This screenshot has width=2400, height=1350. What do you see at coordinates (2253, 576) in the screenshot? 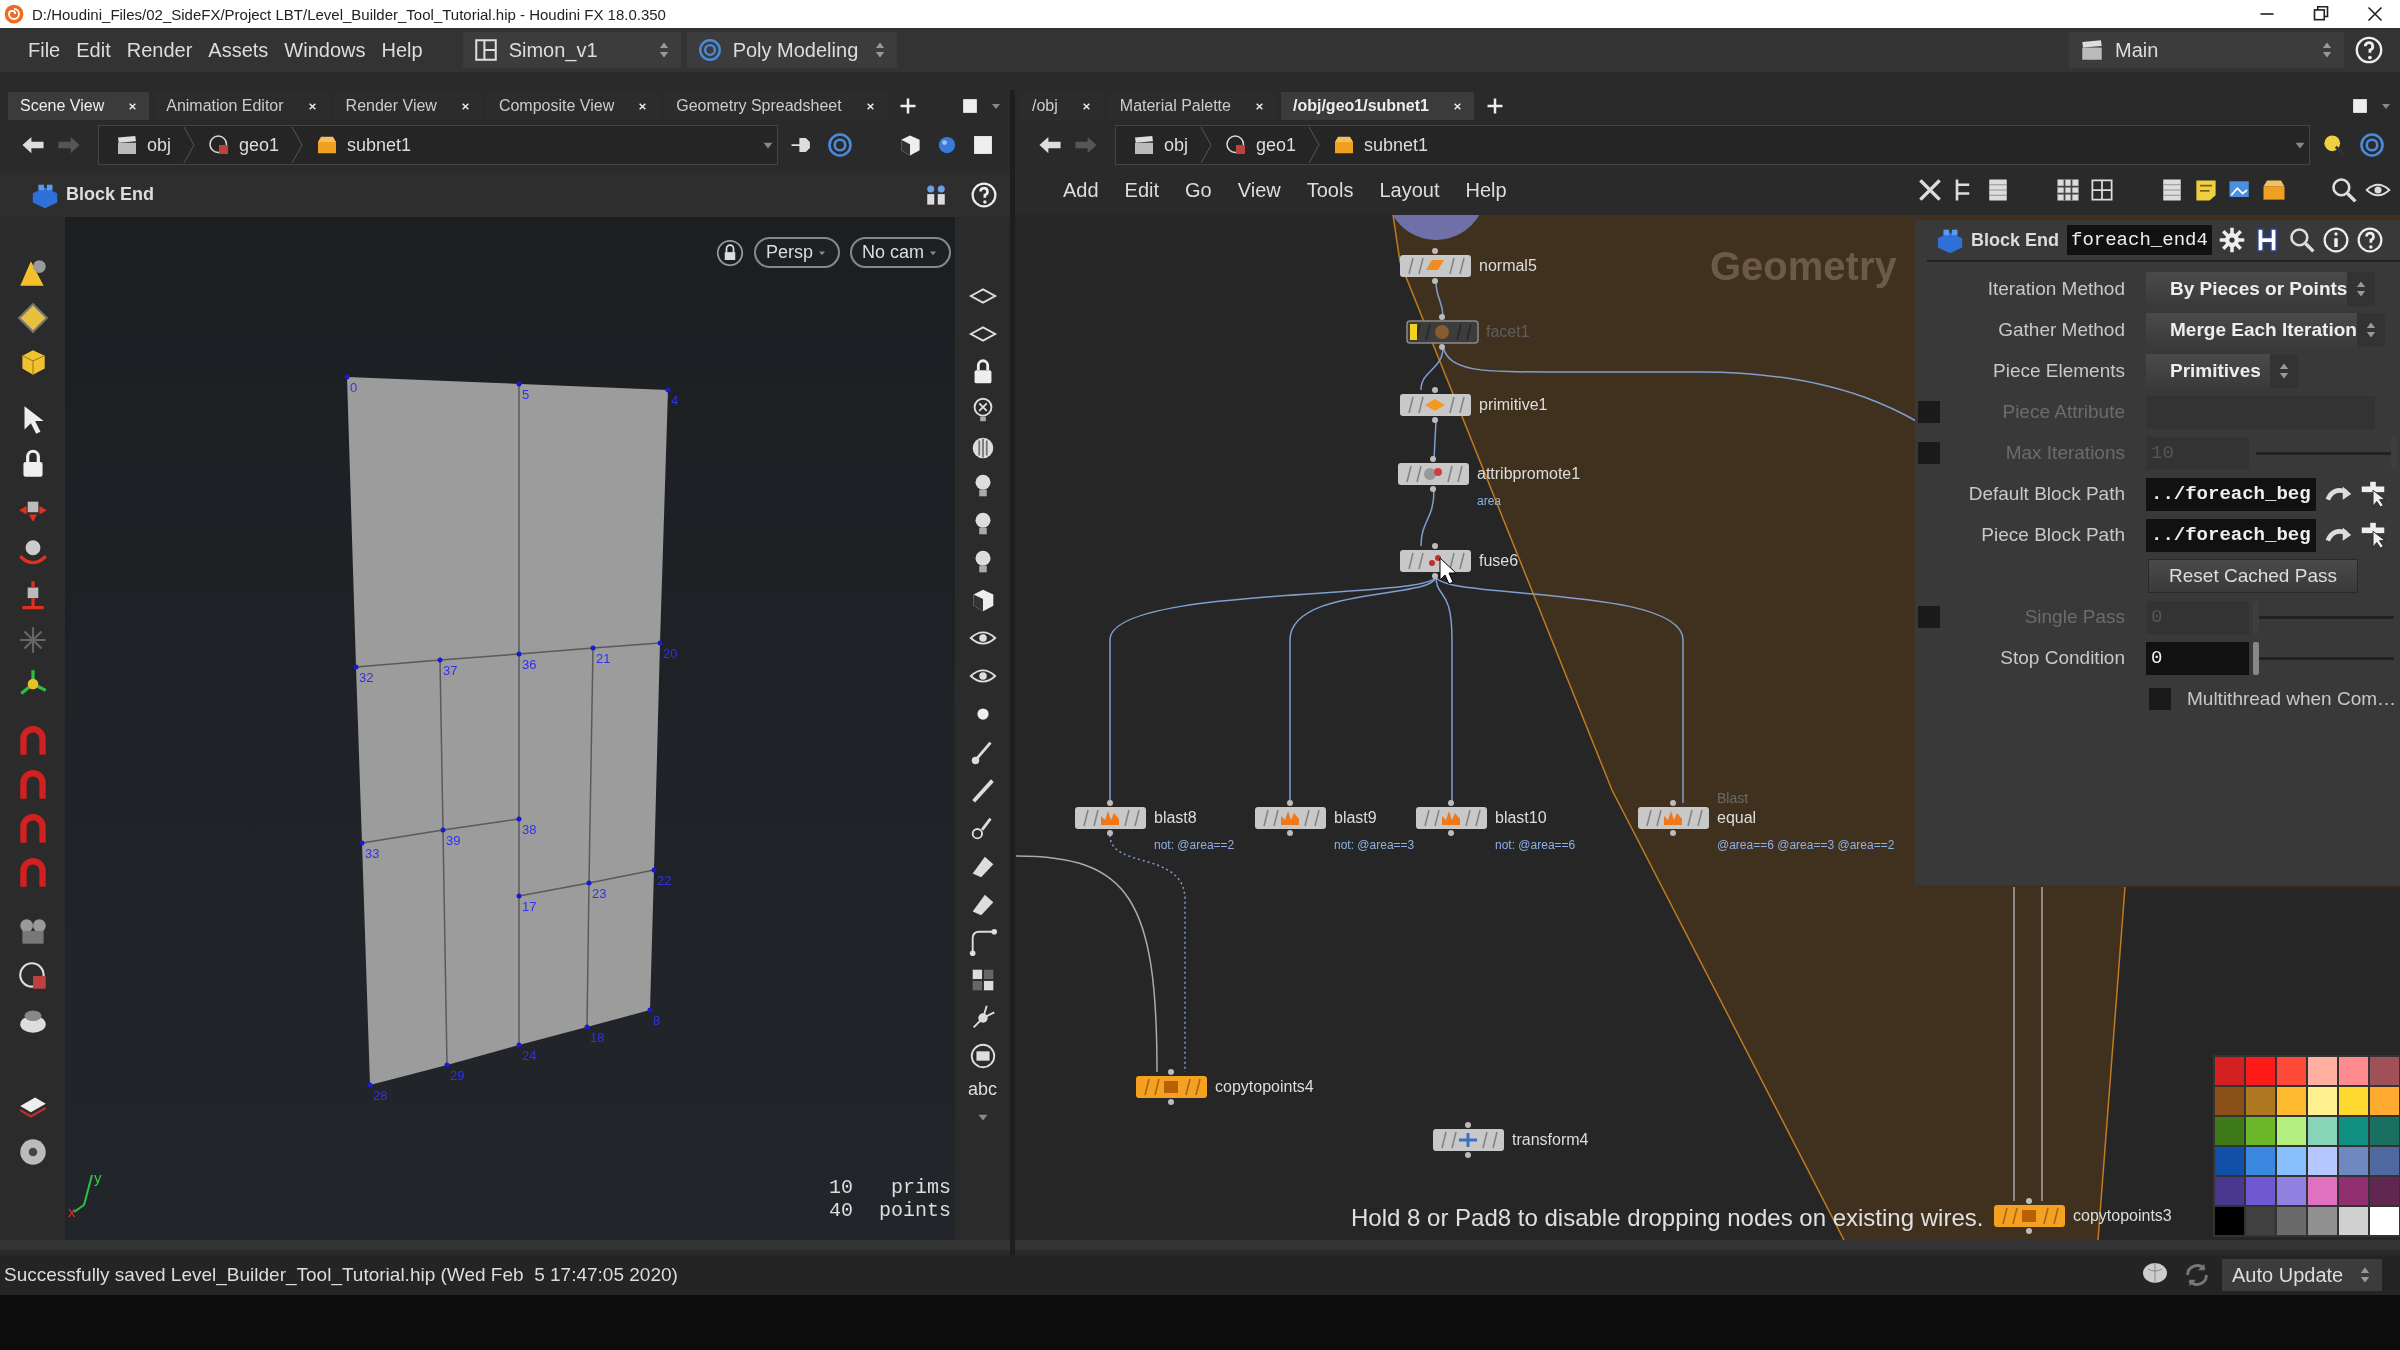
I see `reset-button: Reset Cached Pass` at bounding box center [2253, 576].